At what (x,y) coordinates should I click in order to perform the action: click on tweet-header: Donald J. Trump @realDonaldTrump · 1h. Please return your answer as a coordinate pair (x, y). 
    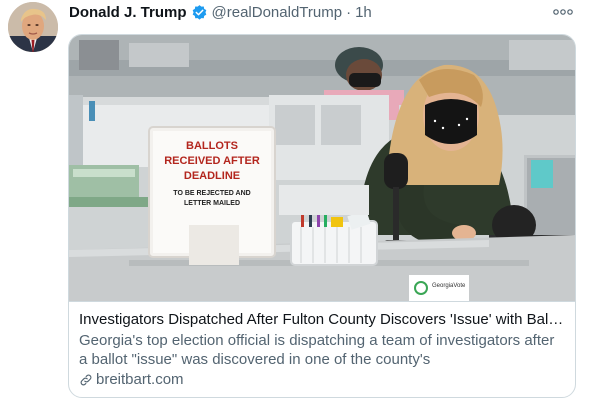
    Looking at the image, I should click on (220, 12).